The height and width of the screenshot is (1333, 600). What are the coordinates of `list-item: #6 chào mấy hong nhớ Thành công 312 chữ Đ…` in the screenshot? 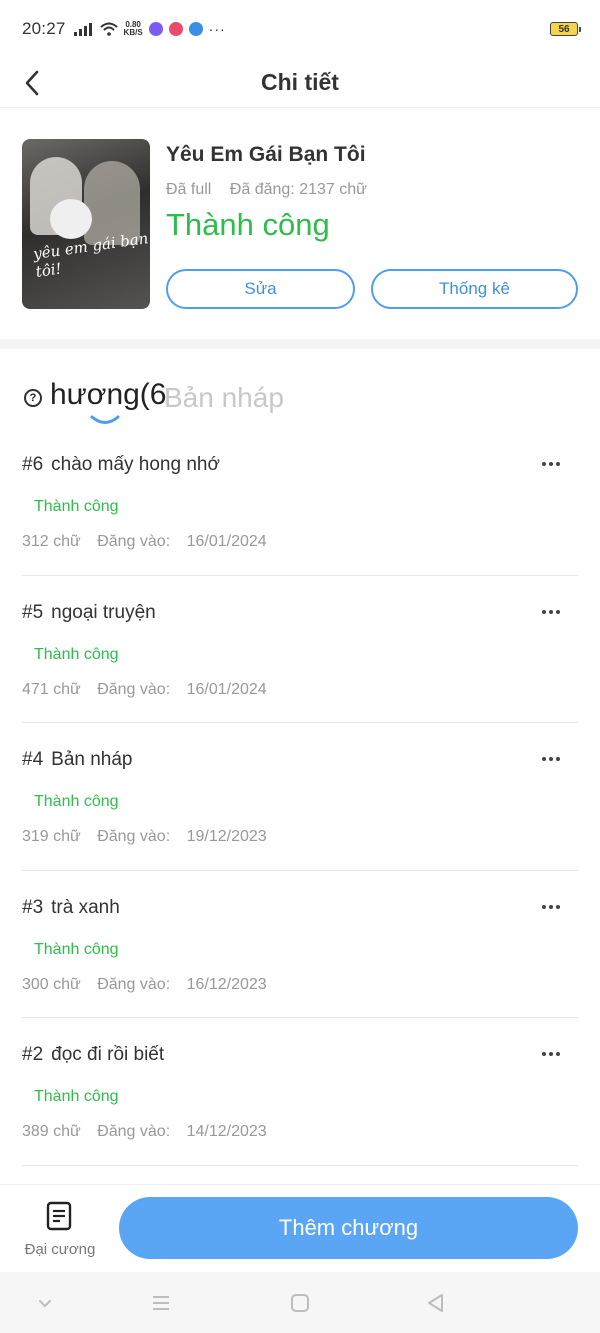 It's located at (300, 502).